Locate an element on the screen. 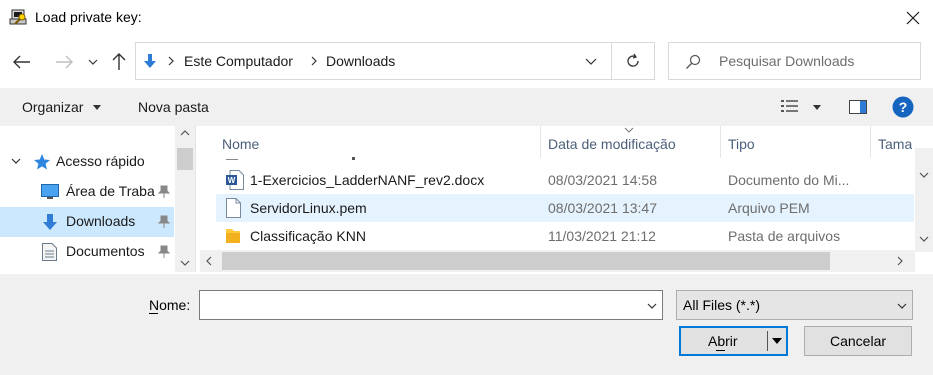 Image resolution: width=933 pixels, height=375 pixels. address-dropdown-button is located at coordinates (591, 61).